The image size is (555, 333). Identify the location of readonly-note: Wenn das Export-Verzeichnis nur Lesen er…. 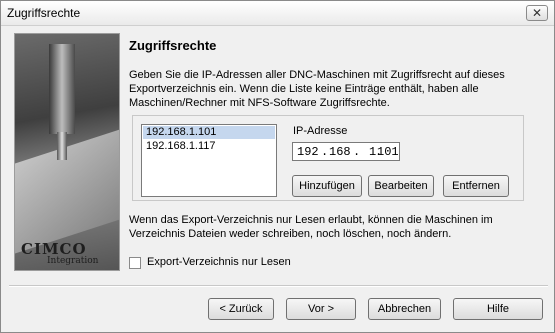
(331, 227).